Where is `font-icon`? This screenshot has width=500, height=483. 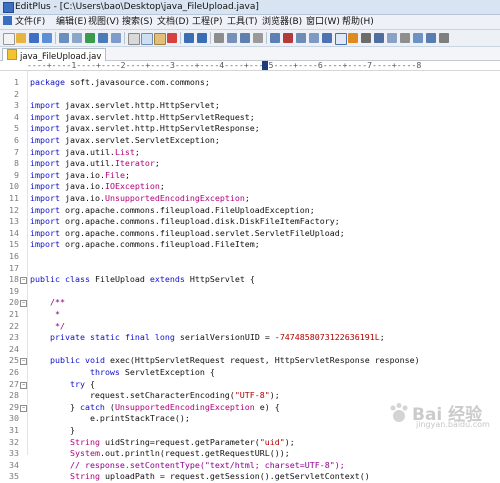
font-icon is located at coordinates (288, 38).